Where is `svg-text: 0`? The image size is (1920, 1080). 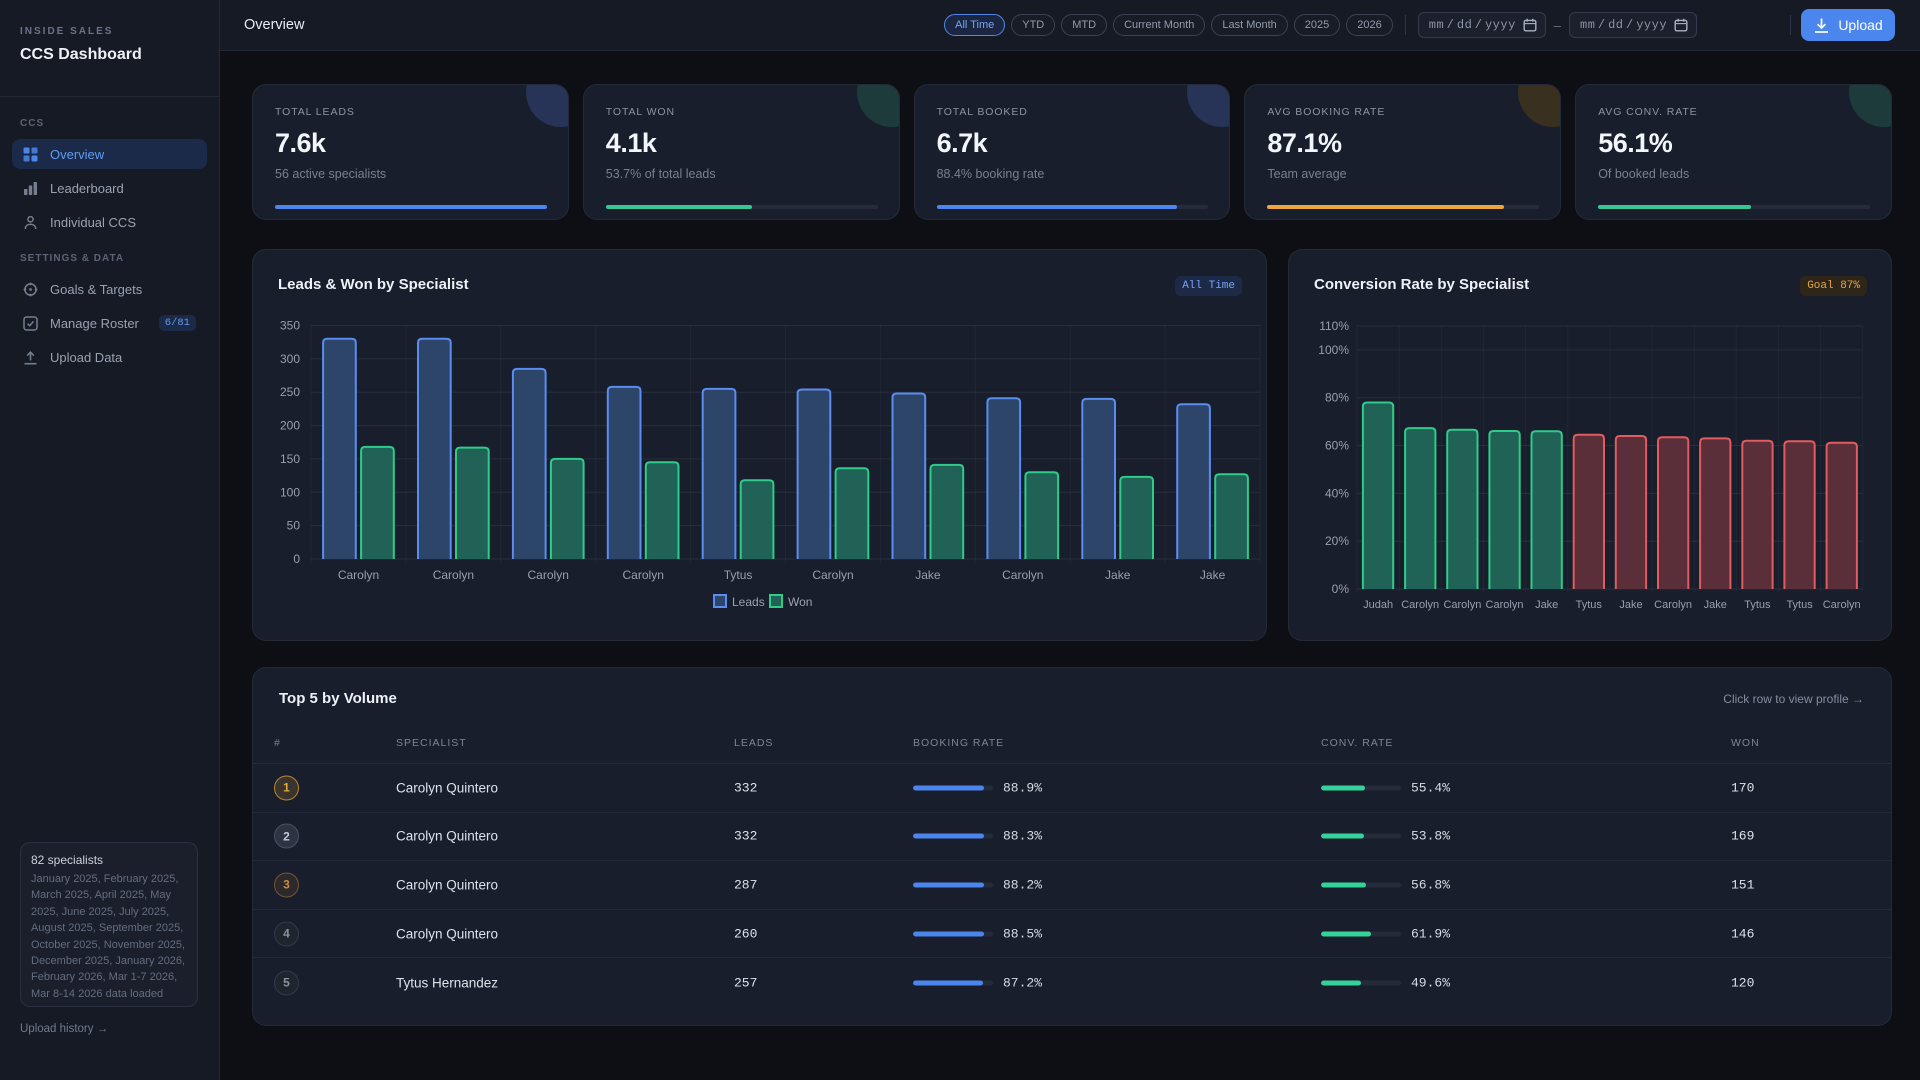
svg-text: 0 is located at coordinates (296, 559).